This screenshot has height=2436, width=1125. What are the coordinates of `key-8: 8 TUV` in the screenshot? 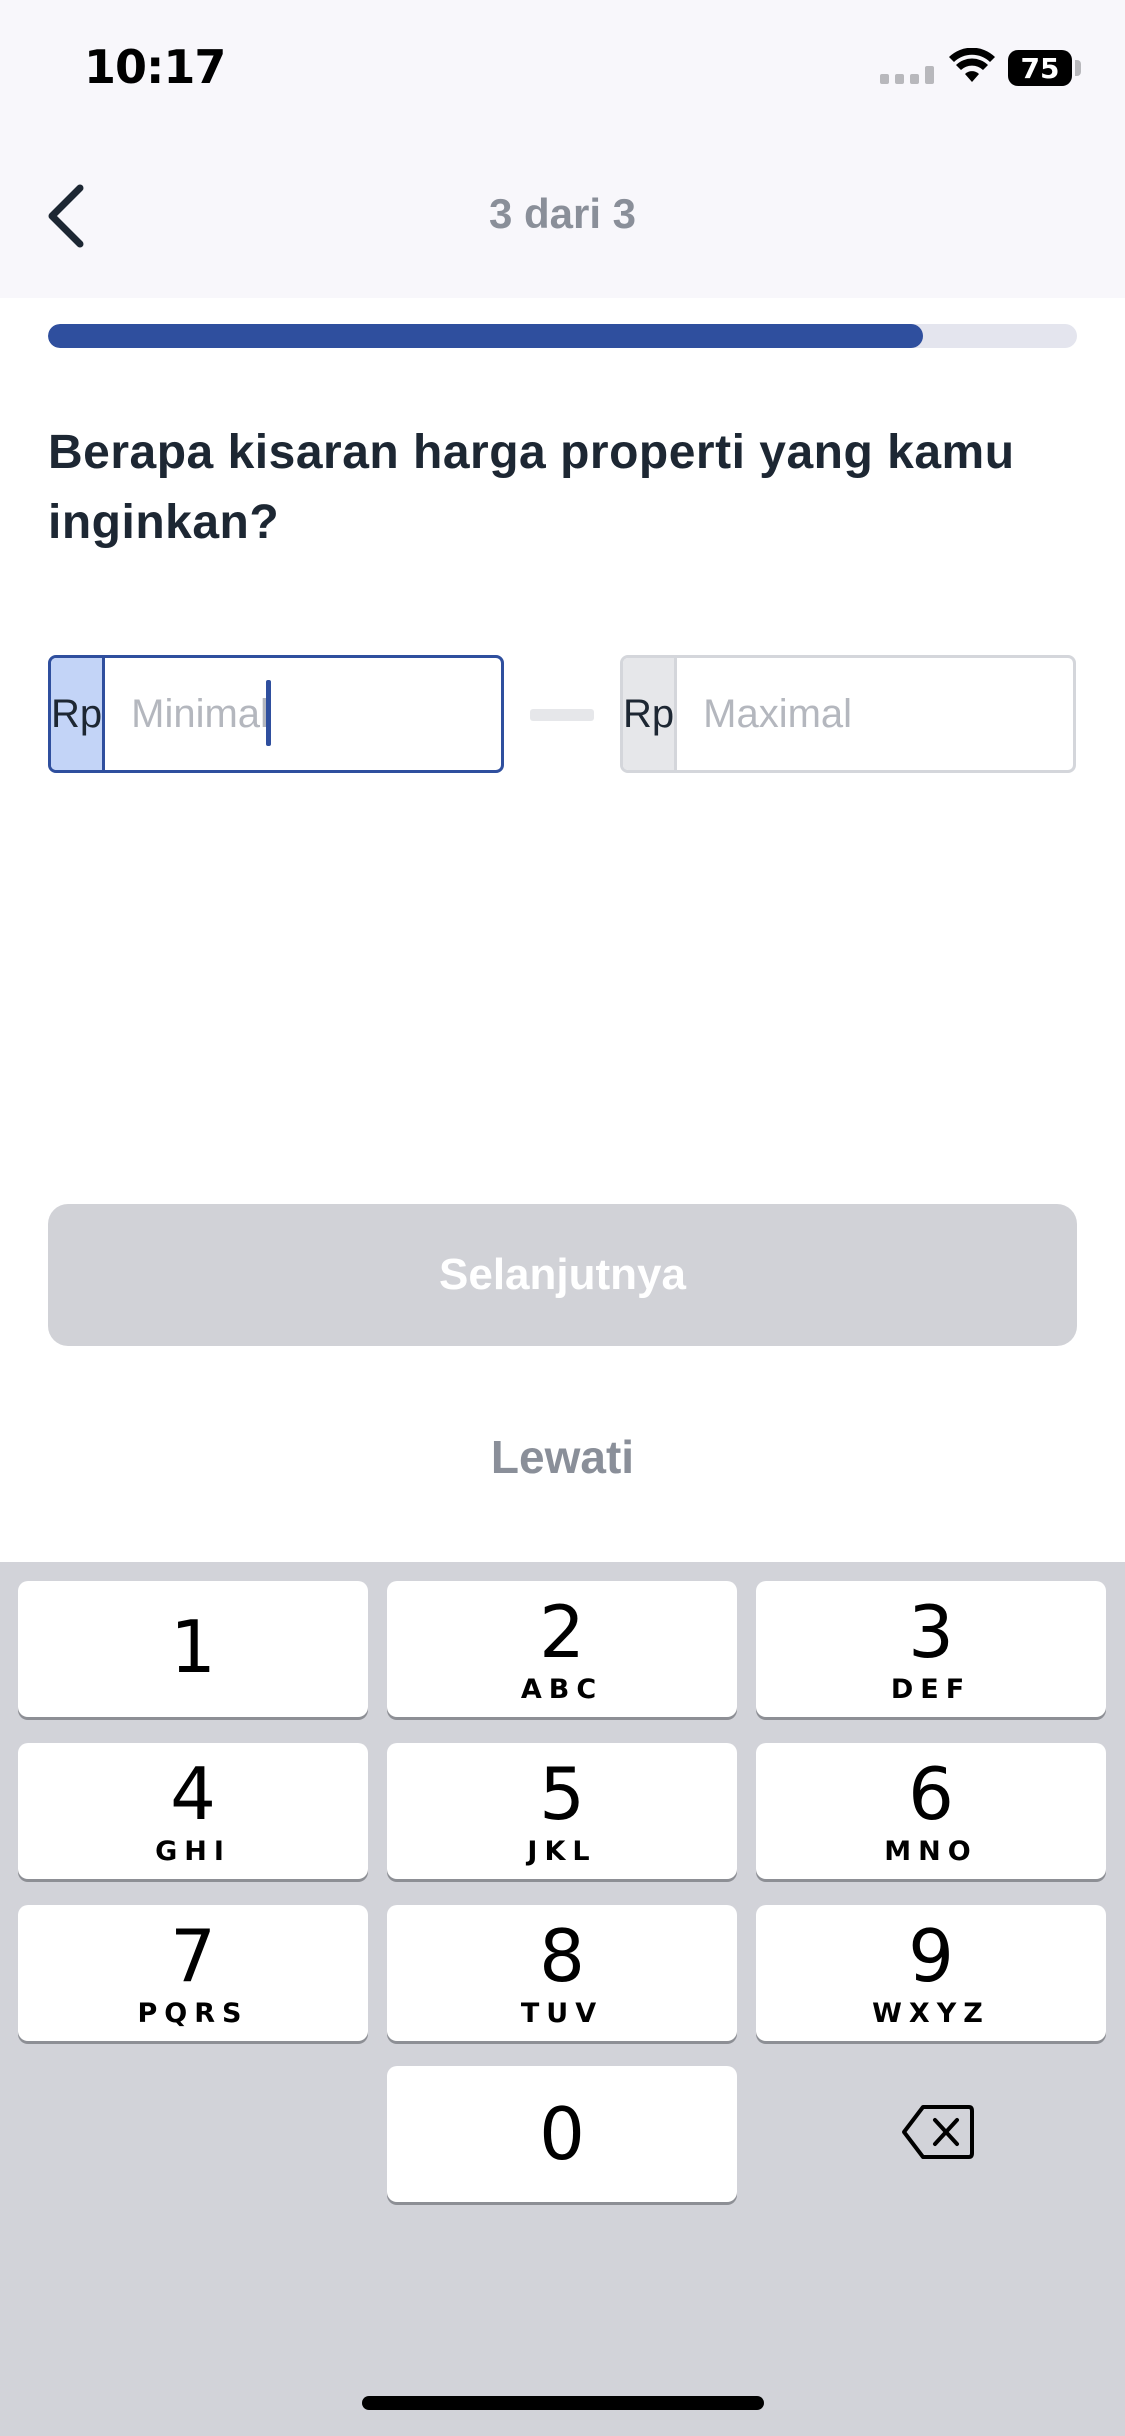 It's located at (562, 1973).